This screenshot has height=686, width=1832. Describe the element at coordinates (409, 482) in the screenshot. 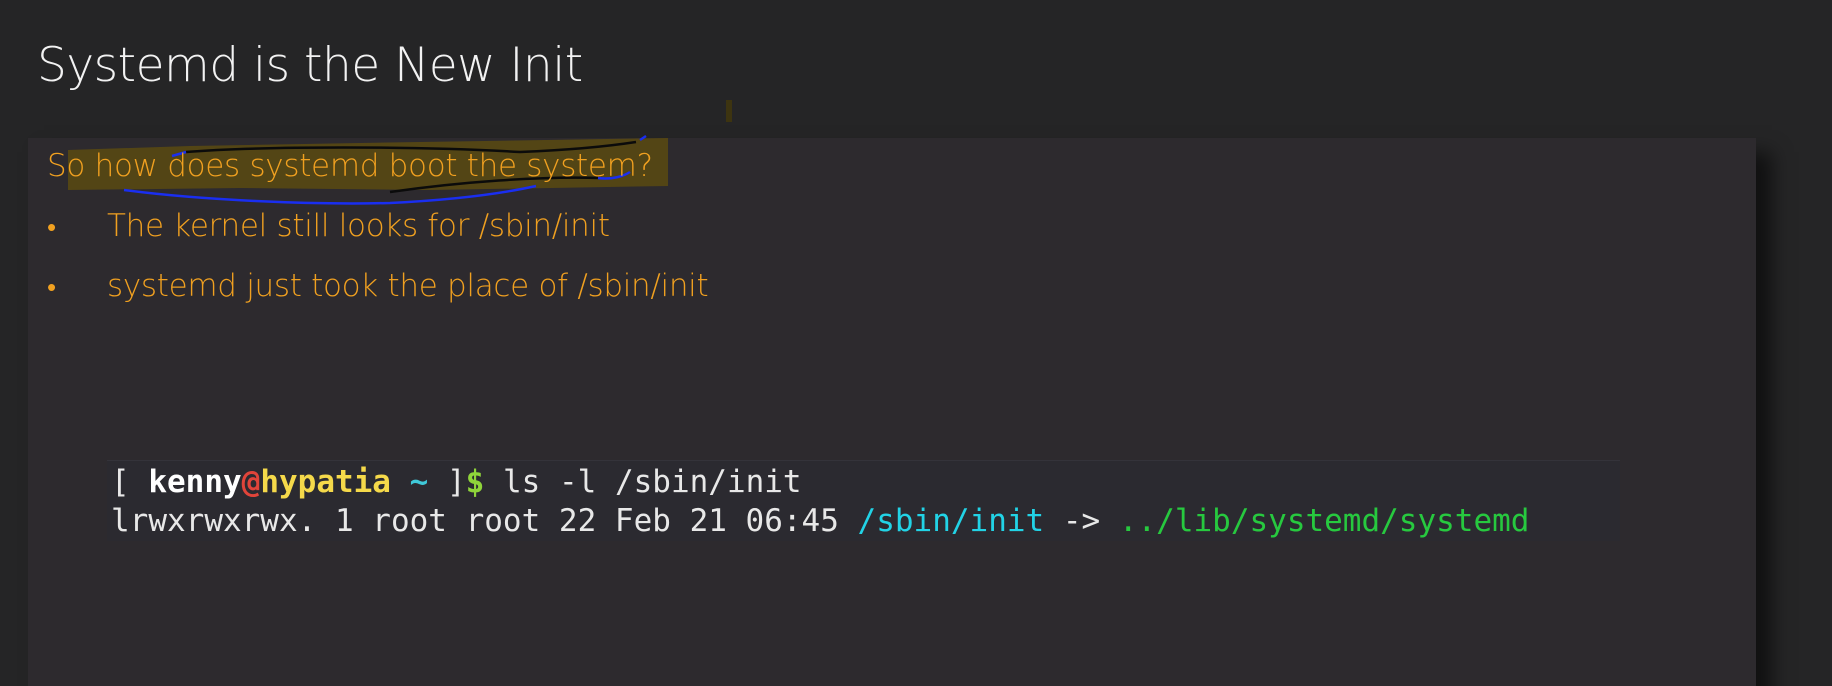

I see `prompt-path: ~` at that location.